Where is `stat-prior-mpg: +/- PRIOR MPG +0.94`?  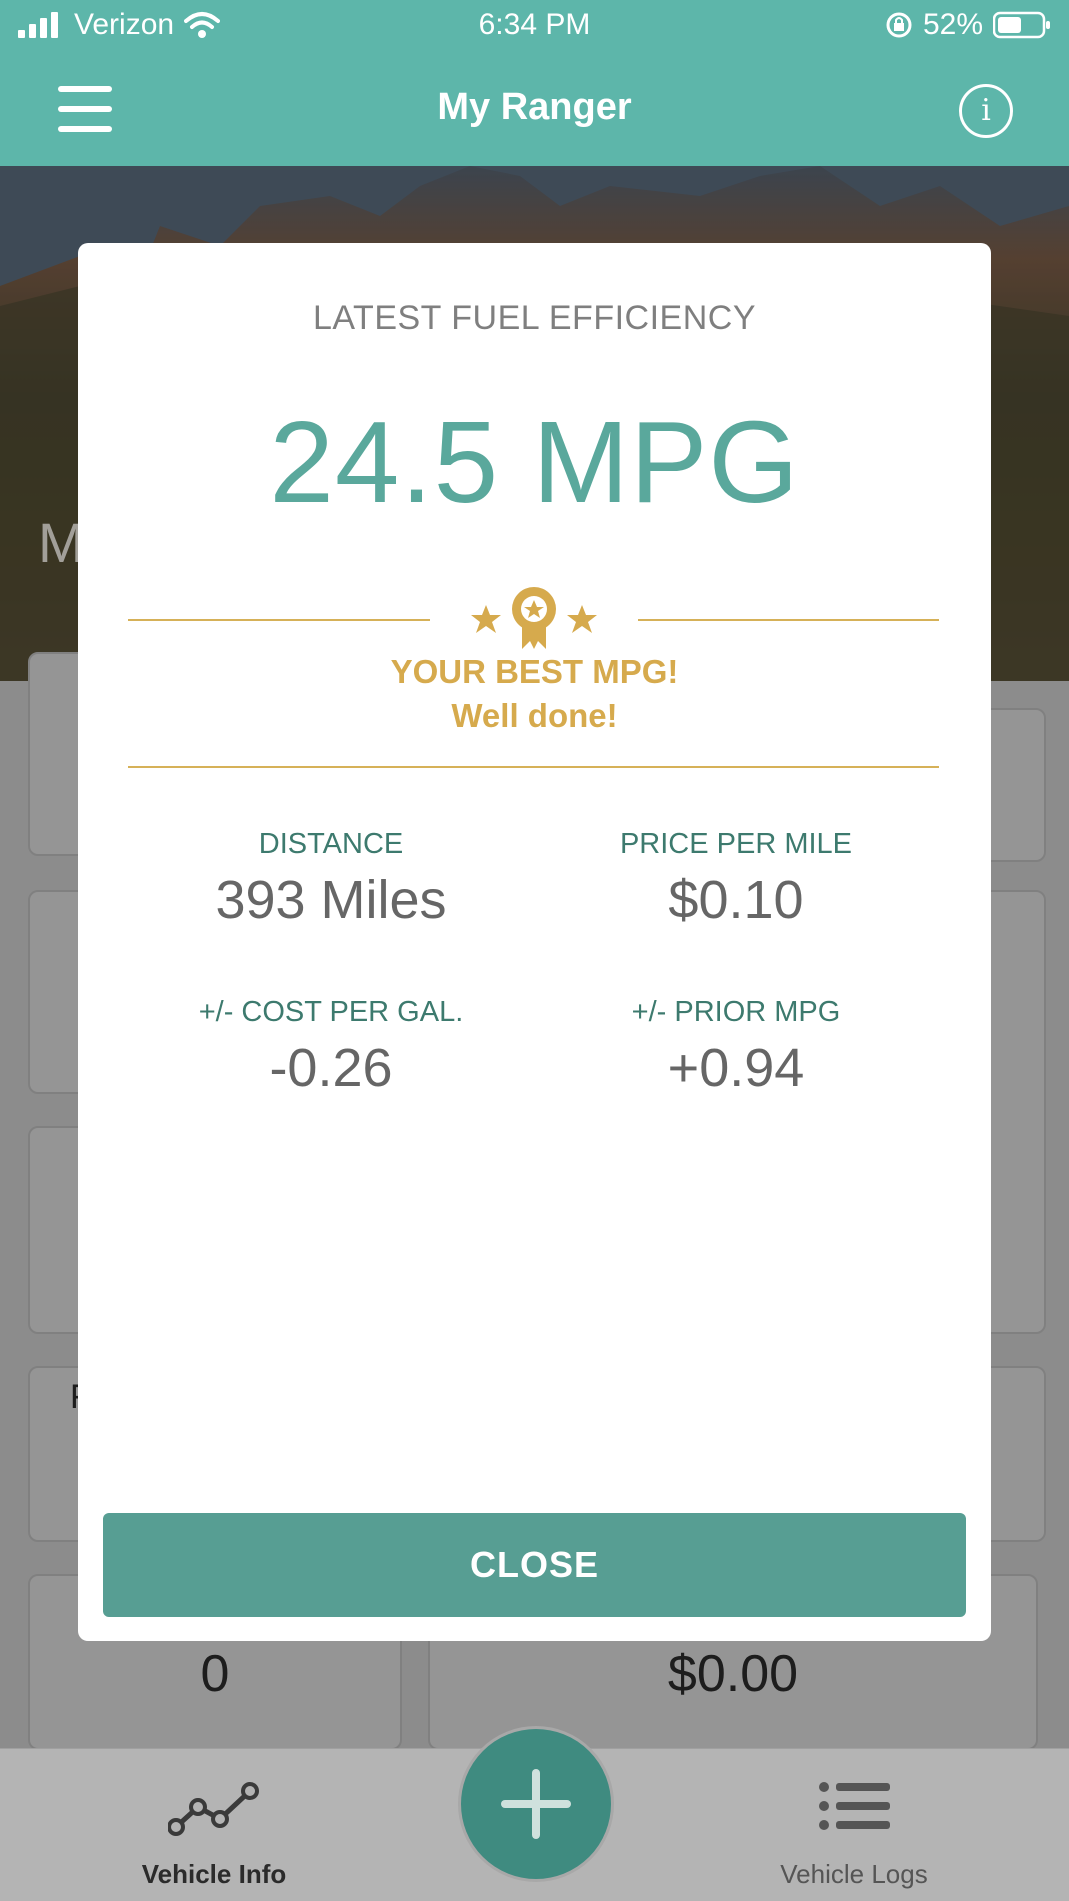
stat-prior-mpg: +/- PRIOR MPG +0.94 is located at coordinates (736, 1047).